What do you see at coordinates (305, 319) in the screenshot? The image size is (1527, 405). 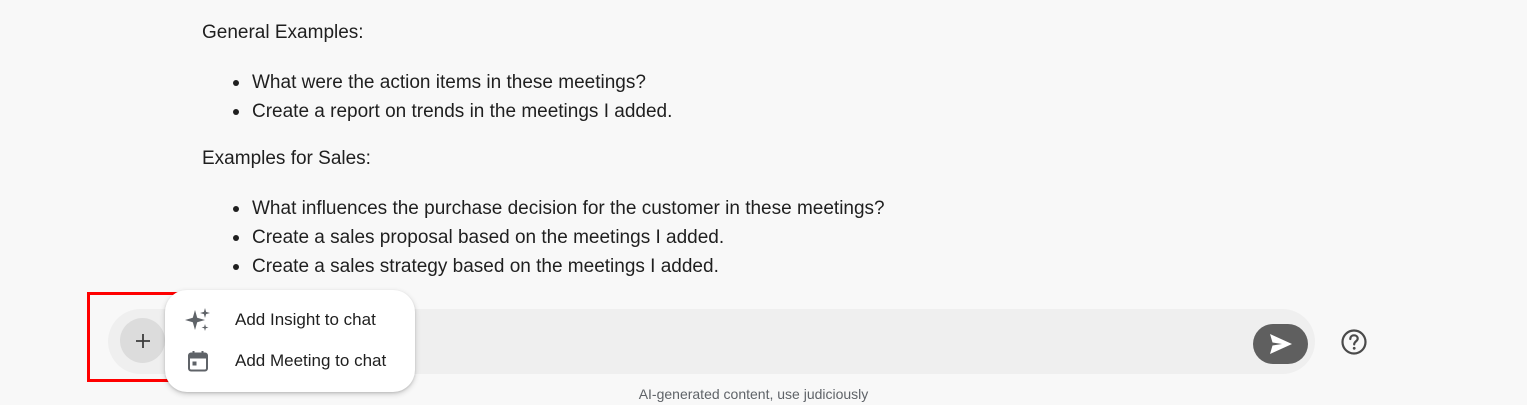 I see `menu-item-label: Add Insight to chat` at bounding box center [305, 319].